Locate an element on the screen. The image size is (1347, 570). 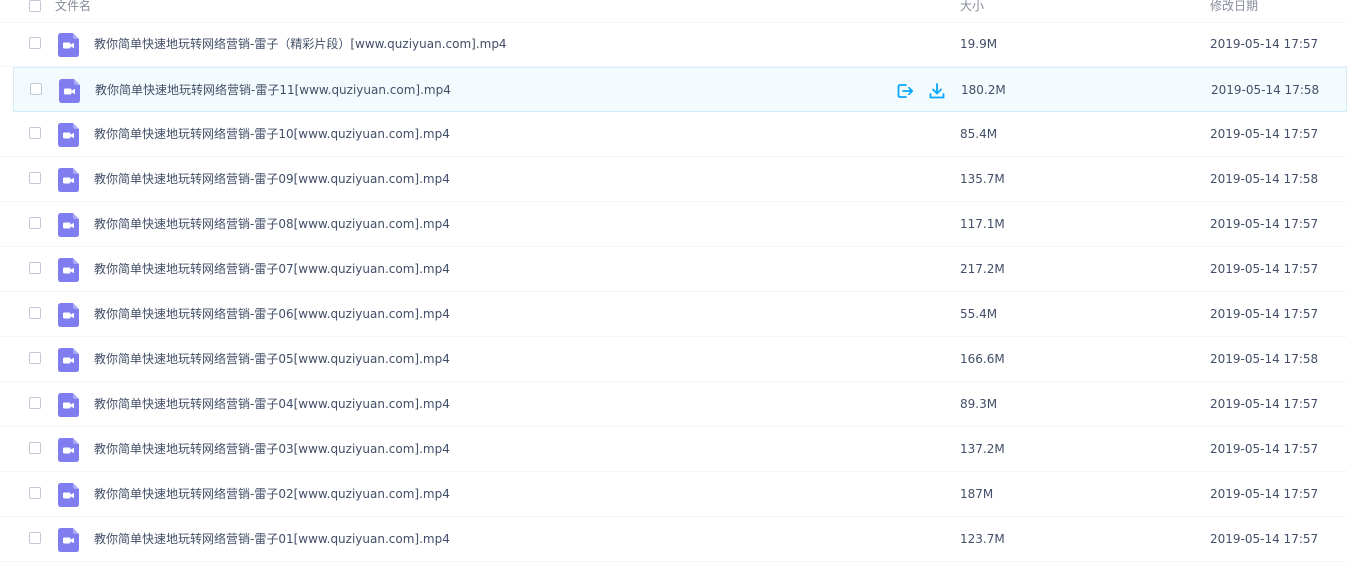
file-list-header: 文件名 大小 修改日期 is located at coordinates (673, 11).